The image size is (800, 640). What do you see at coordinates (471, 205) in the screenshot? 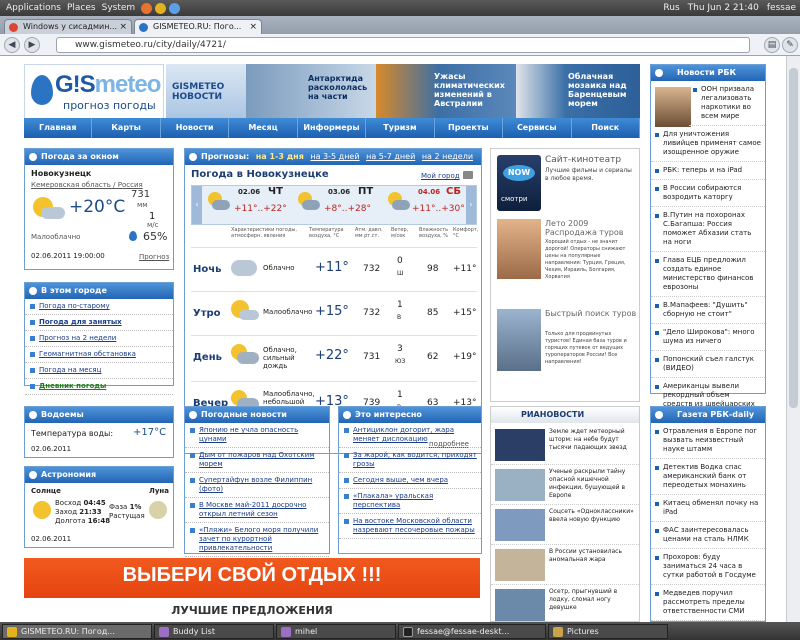
I see `next-day-icon: ›` at bounding box center [471, 205].